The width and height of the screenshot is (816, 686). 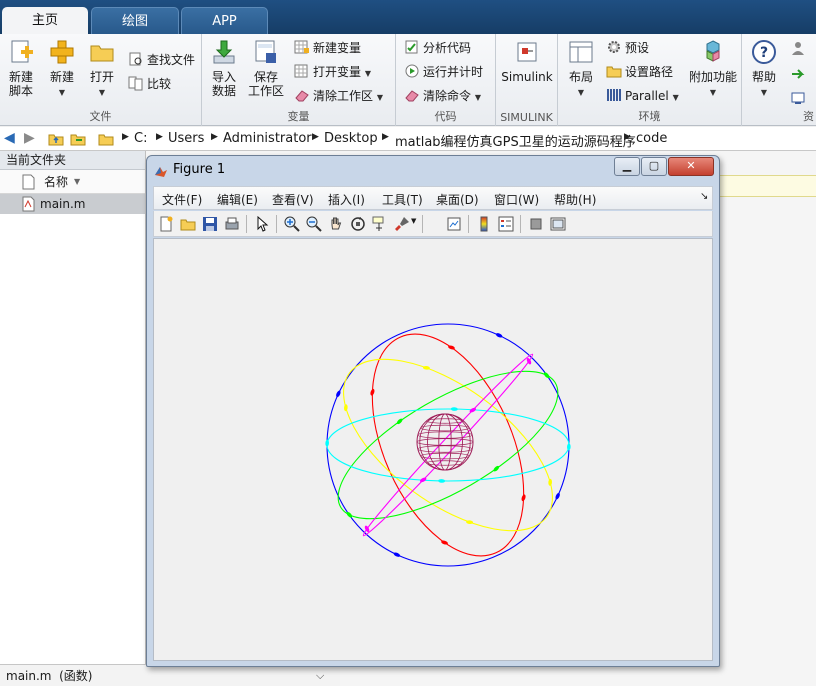 What do you see at coordinates (298, 116) in the screenshot?
I see `group-variable-label: 变量` at bounding box center [298, 116].